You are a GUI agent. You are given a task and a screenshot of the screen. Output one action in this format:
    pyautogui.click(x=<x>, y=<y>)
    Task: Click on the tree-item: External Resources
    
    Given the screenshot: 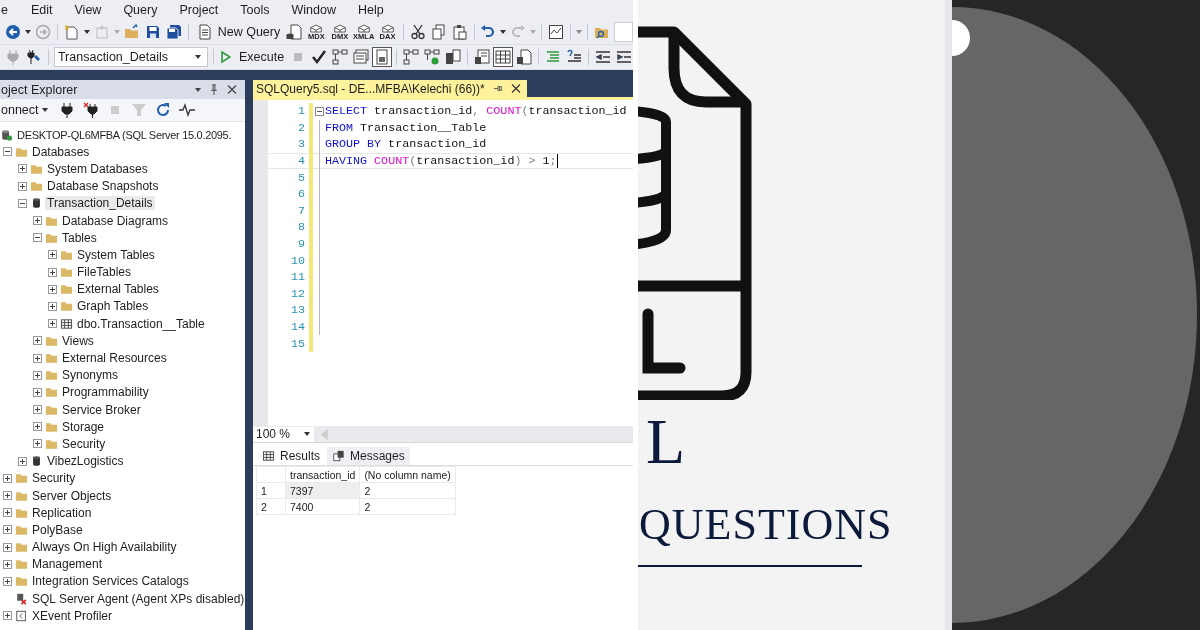 What is the action you would take?
    pyautogui.click(x=114, y=358)
    